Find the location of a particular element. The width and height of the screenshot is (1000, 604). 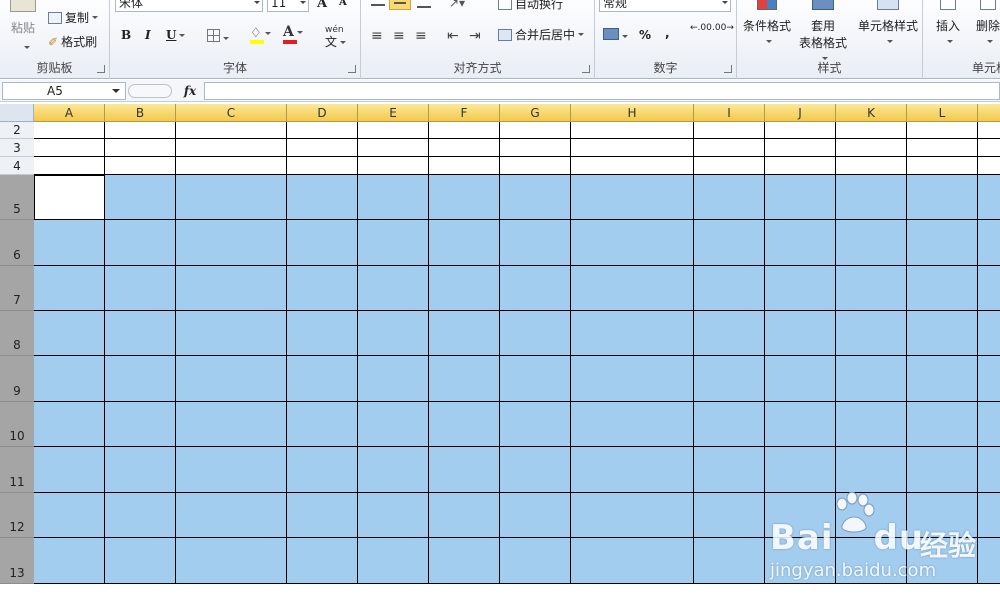

comma-button: , is located at coordinates (667, 33).